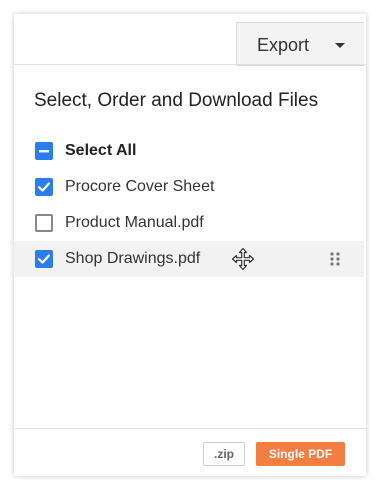  Describe the element at coordinates (190, 64) in the screenshot. I see `header-divider` at that location.